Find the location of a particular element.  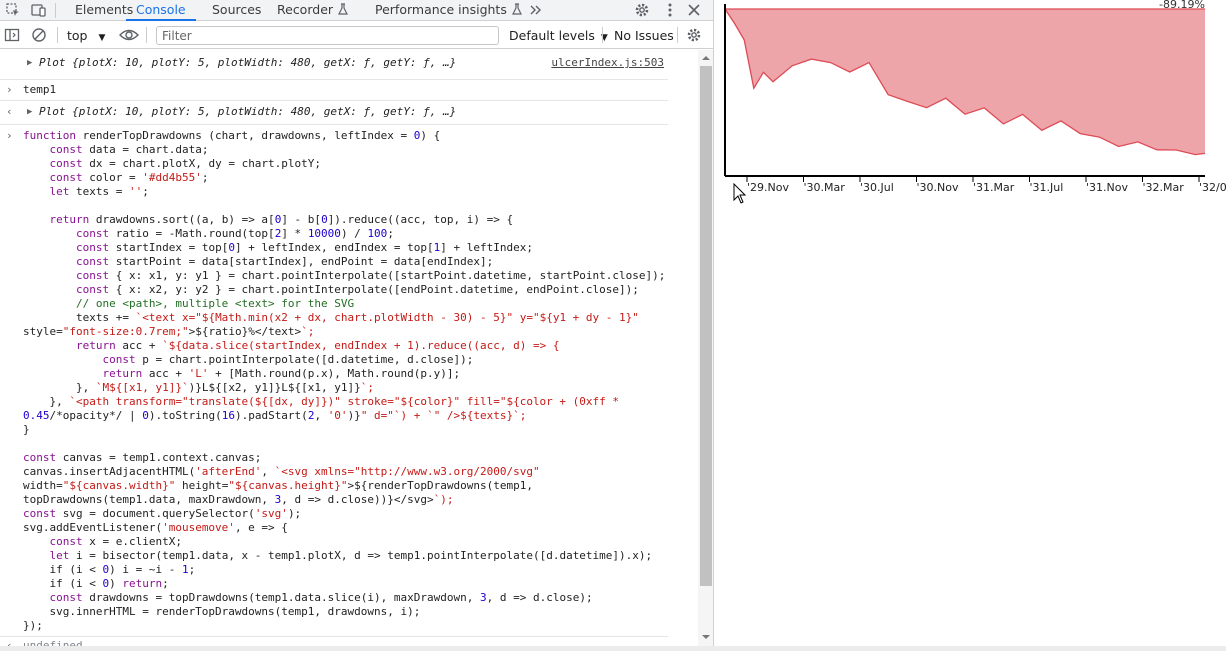

tab-elements: Elements is located at coordinates (104, 10).